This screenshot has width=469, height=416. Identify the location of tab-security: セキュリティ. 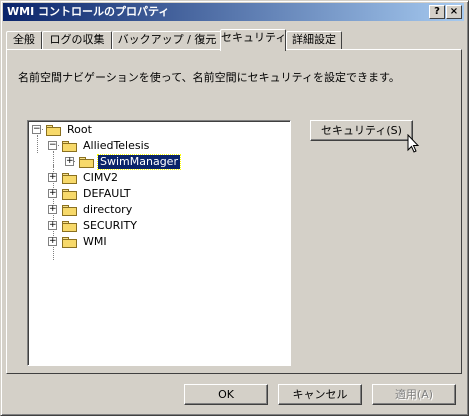
(253, 40).